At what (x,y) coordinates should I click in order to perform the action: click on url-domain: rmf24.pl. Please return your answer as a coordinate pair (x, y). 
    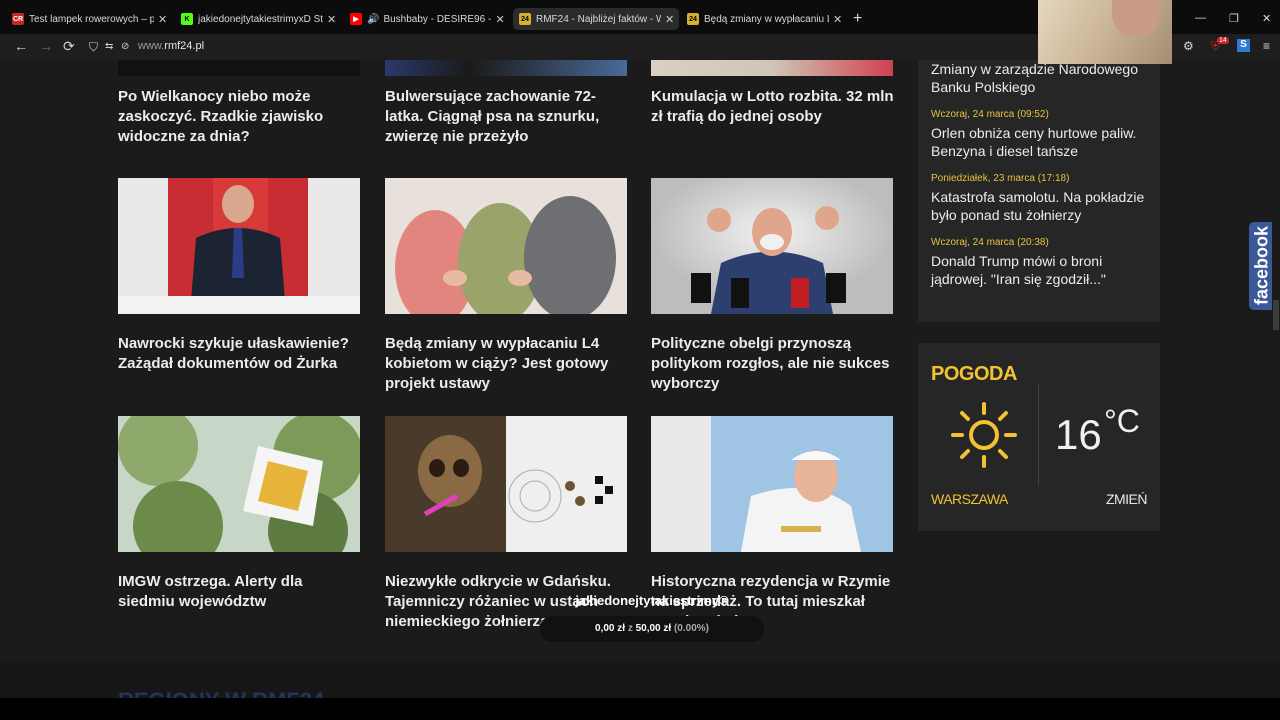
    Looking at the image, I should click on (184, 46).